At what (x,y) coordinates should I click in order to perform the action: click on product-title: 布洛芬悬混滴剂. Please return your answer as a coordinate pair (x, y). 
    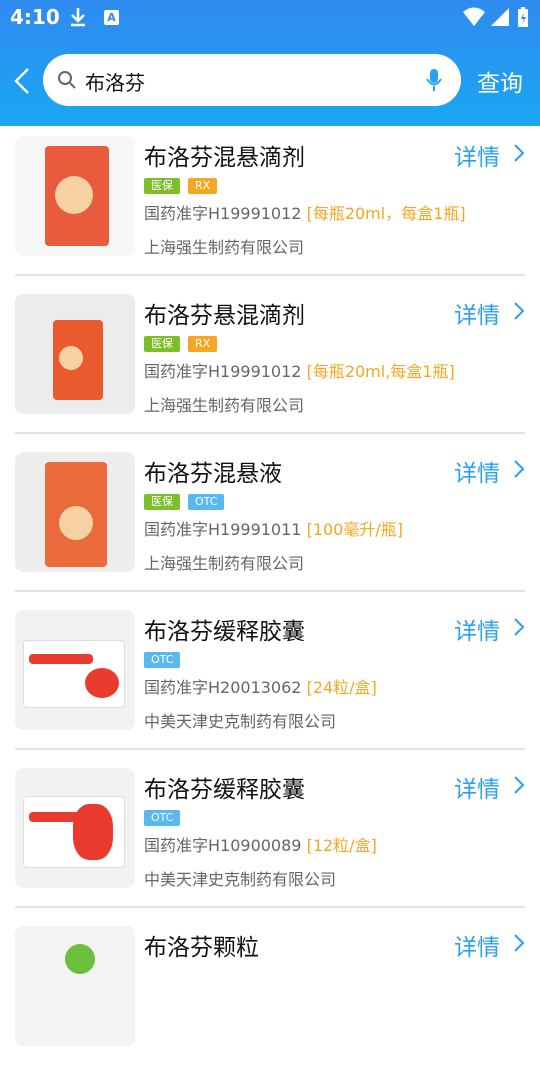
    Looking at the image, I should click on (224, 316).